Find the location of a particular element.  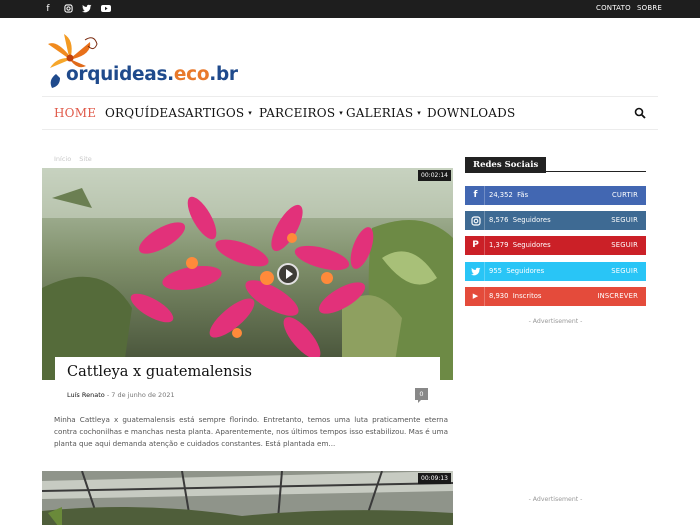

video-duration: 00:02:14 is located at coordinates (434, 175).